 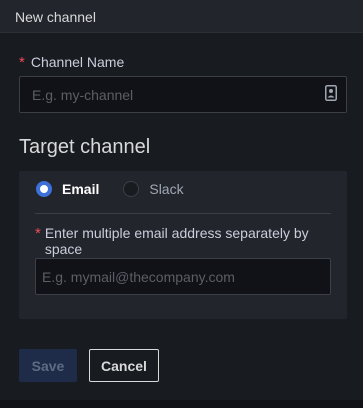 I want to click on cancel-button: Cancel, so click(x=124, y=365).